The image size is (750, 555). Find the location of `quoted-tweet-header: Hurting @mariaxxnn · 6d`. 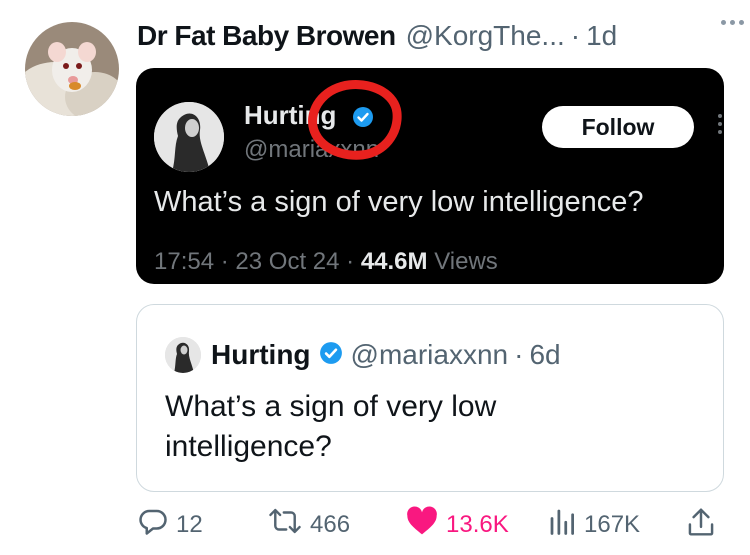

quoted-tweet-header: Hurting @mariaxxnn · 6d is located at coordinates (363, 355).